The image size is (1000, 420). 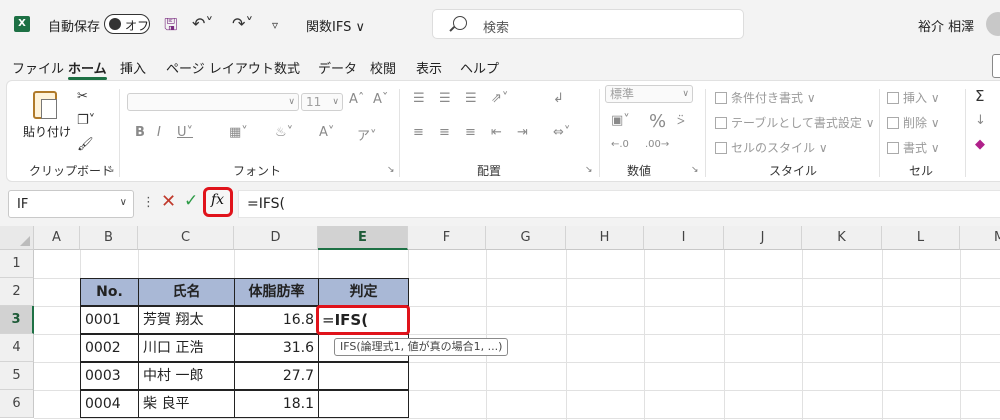 I want to click on cancel-icon: ✕, so click(x=168, y=201).